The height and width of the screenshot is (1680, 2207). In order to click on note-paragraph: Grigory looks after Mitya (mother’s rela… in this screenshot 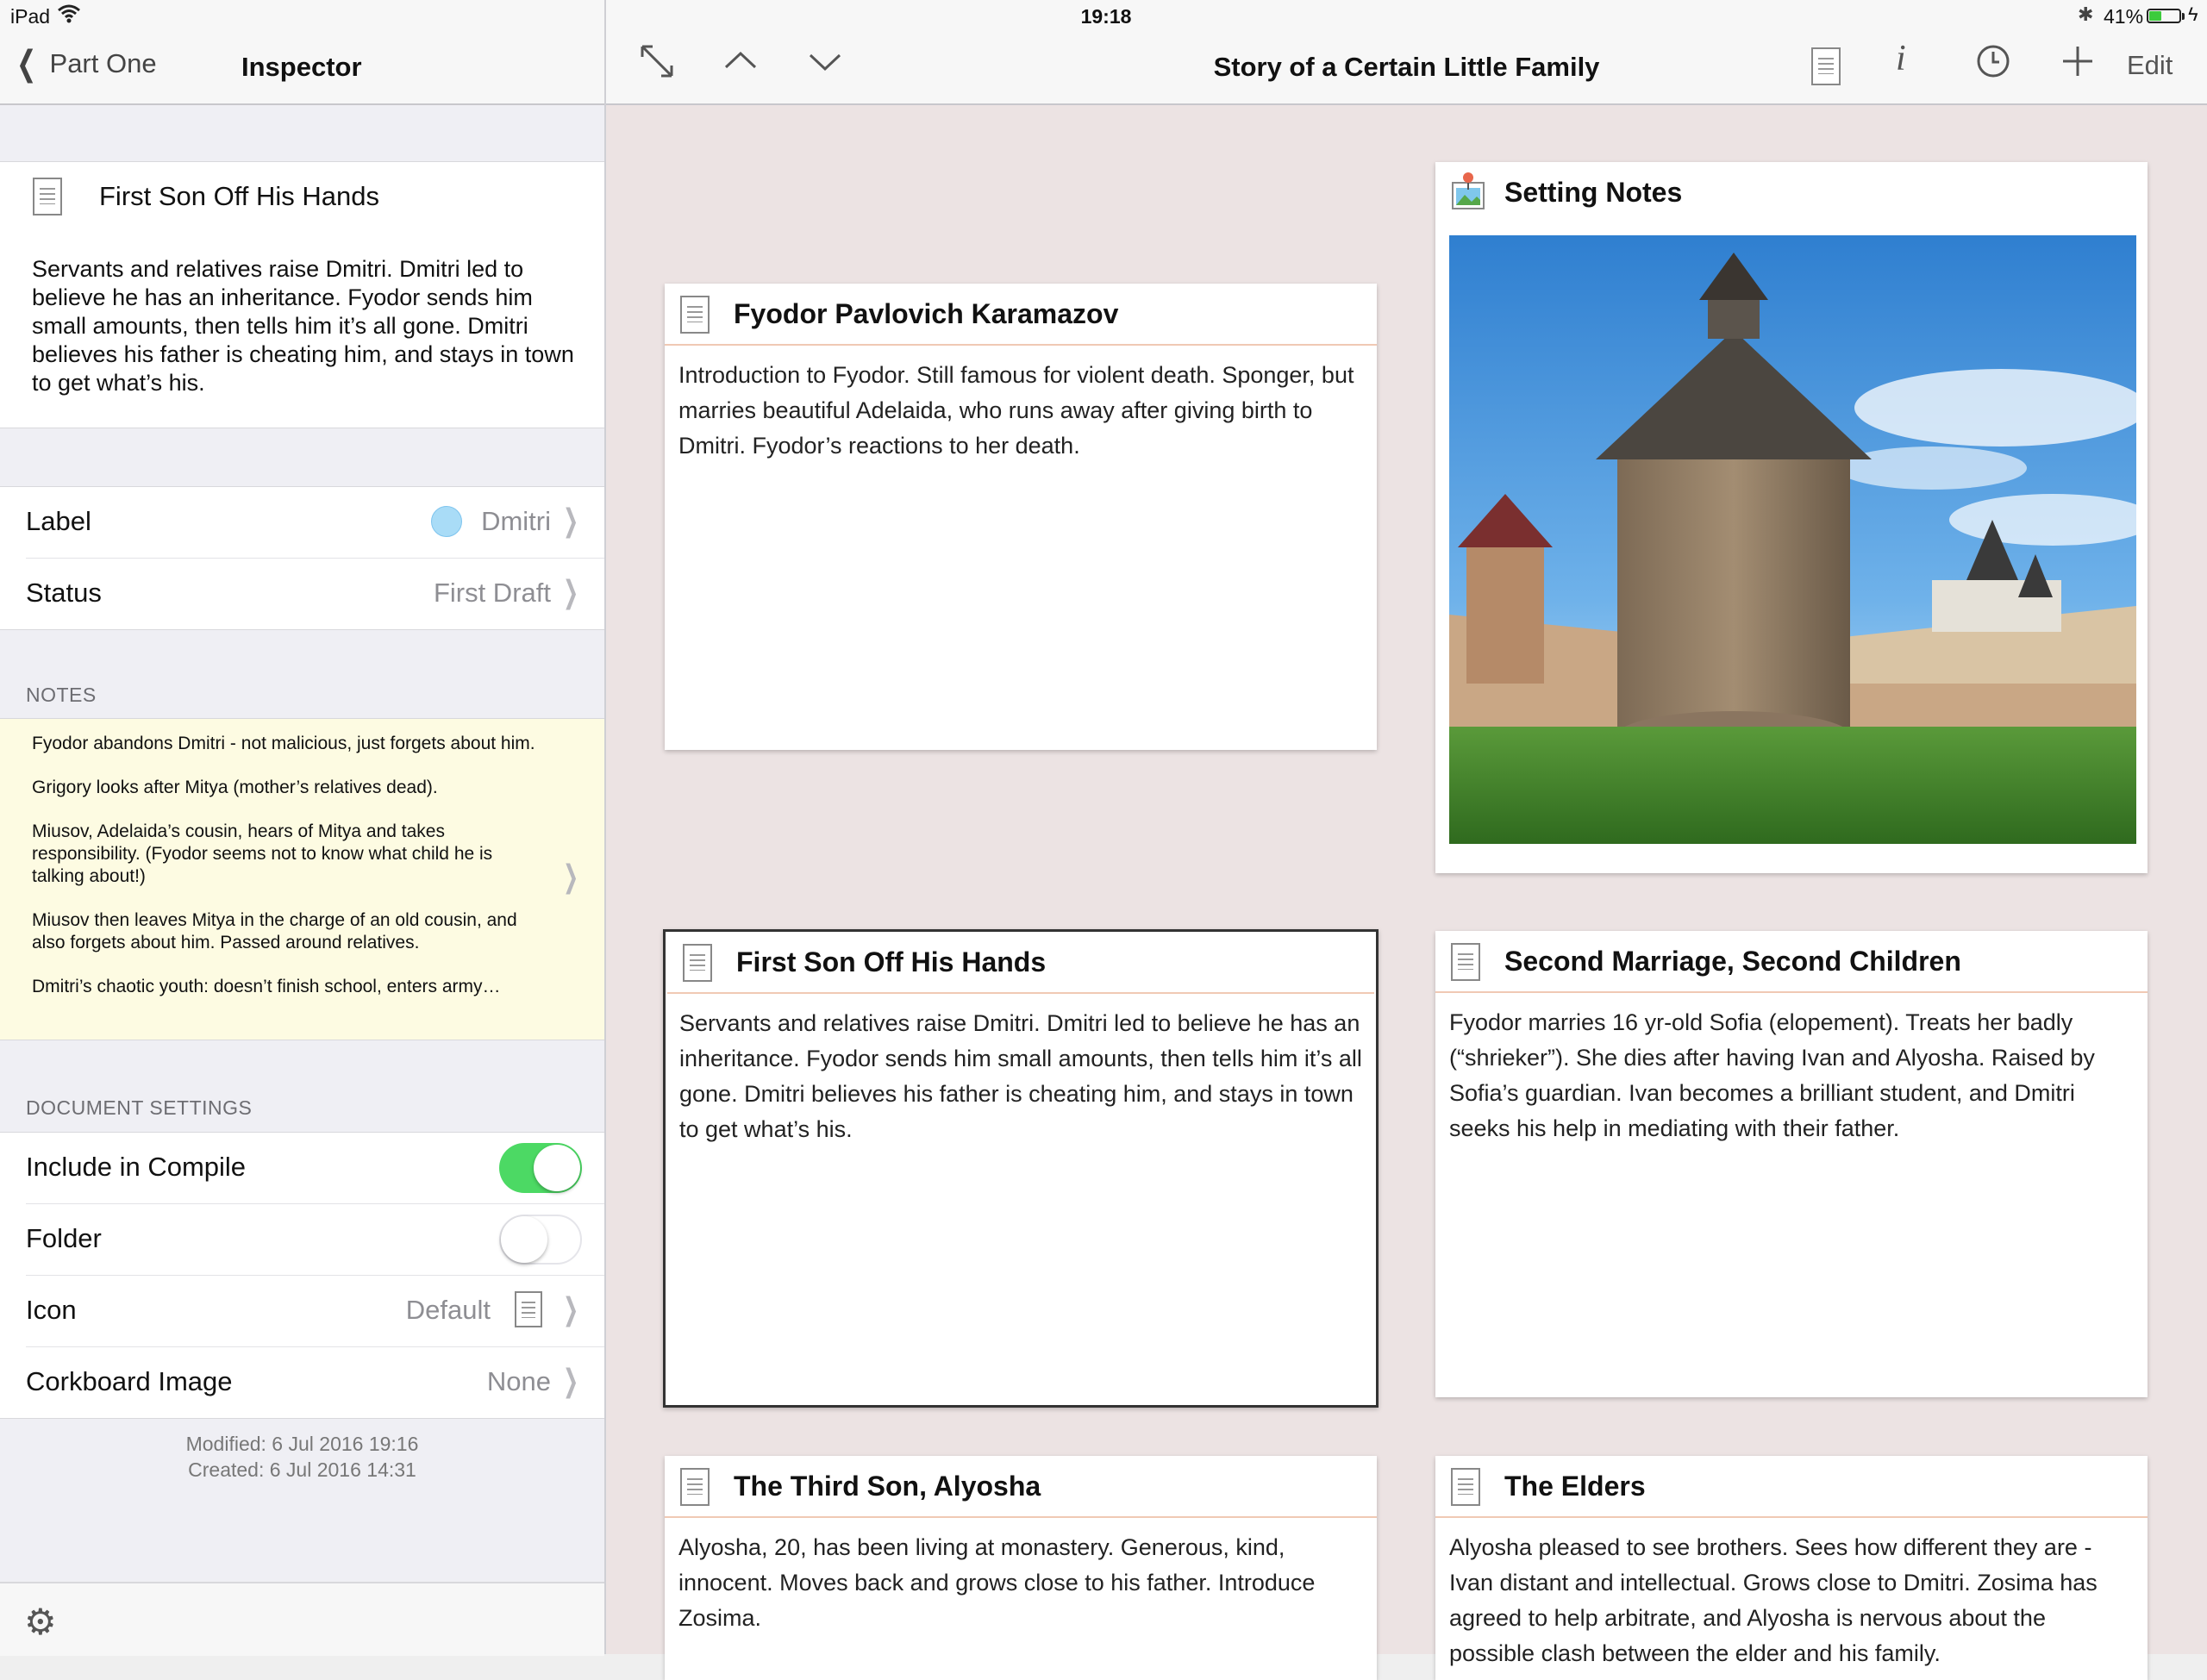, I will do `click(235, 787)`.